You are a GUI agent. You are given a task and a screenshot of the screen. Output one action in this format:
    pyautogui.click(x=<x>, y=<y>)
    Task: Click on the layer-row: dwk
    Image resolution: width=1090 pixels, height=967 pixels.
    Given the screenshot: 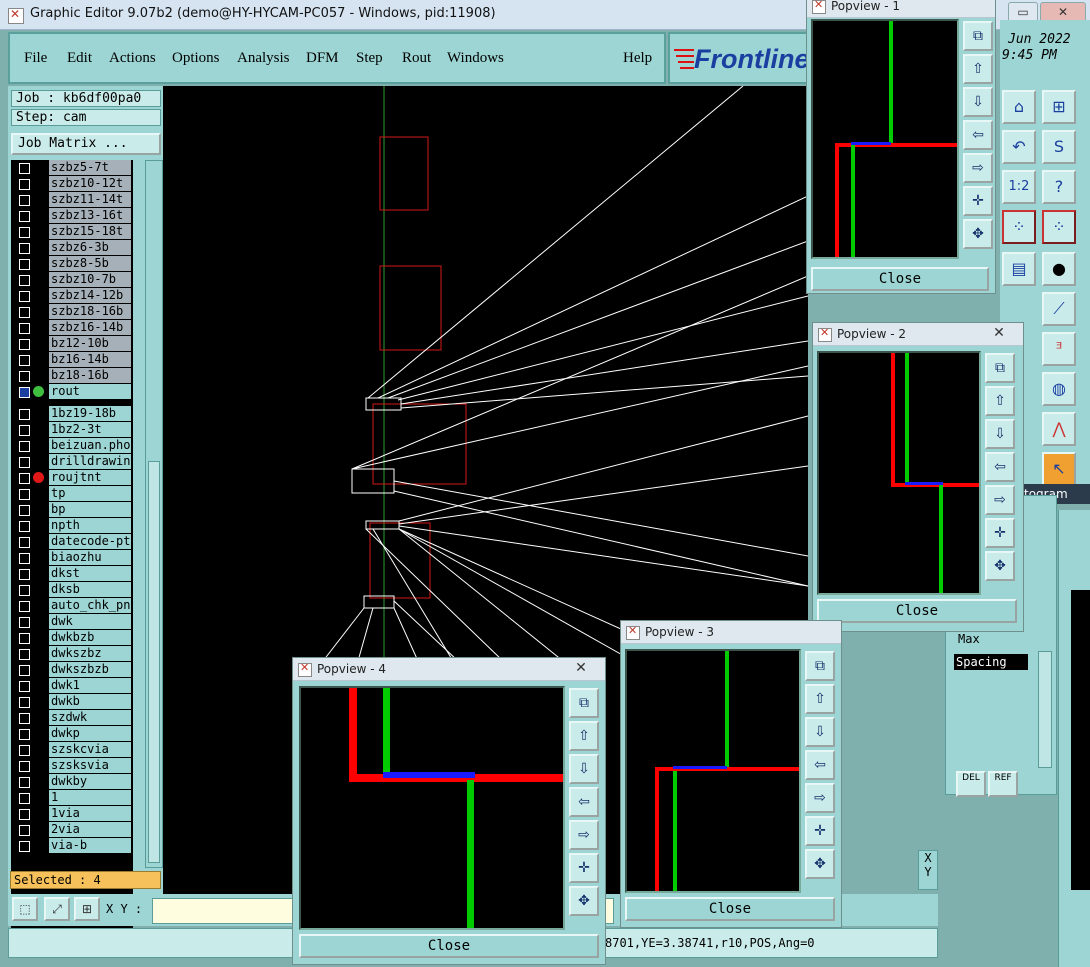 What is the action you would take?
    pyautogui.click(x=72, y=622)
    